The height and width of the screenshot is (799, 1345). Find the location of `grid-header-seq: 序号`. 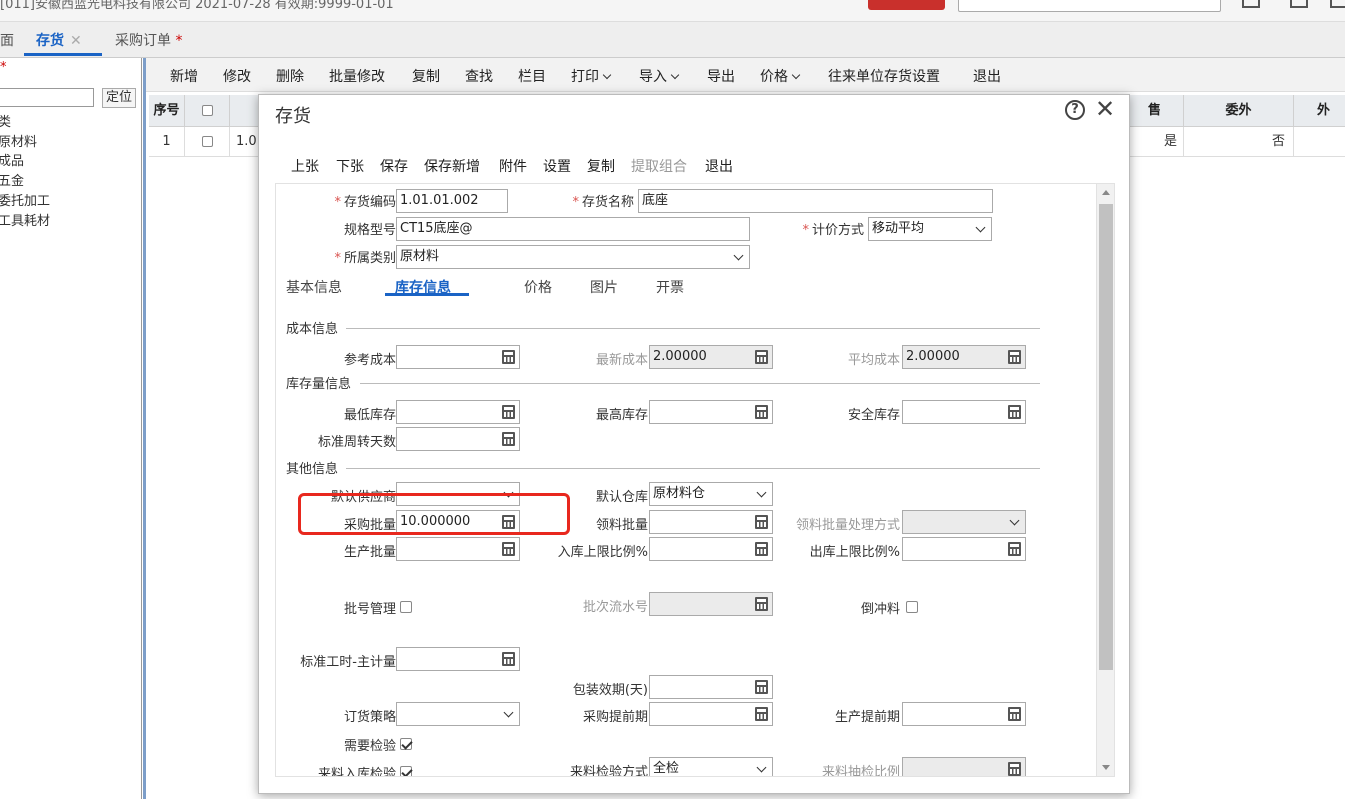

grid-header-seq: 序号 is located at coordinates (167, 111).